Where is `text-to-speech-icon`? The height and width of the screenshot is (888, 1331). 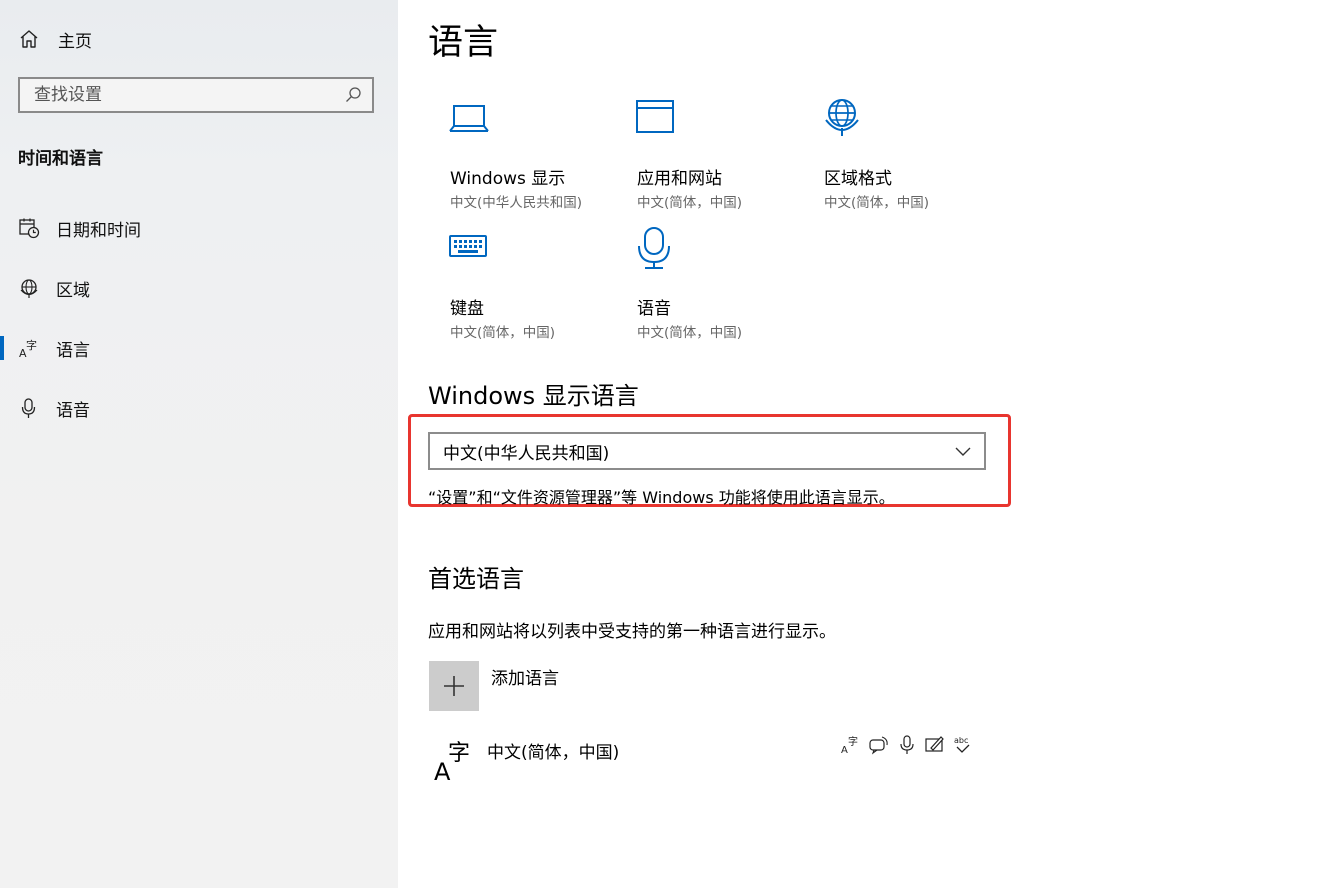
text-to-speech-icon is located at coordinates (878, 745).